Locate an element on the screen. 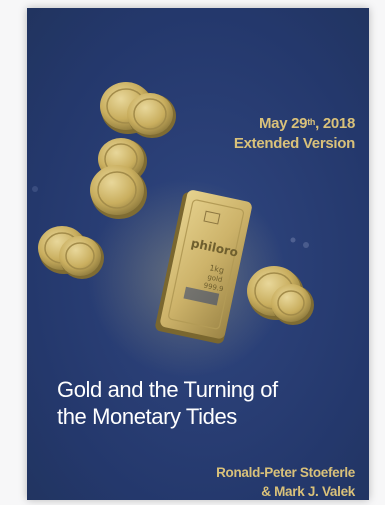 The image size is (385, 505). date-month-day: May 29 is located at coordinates (283, 123).